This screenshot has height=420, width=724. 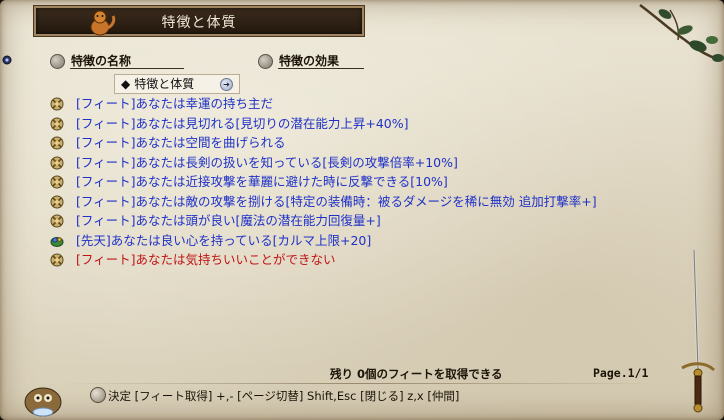 I want to click on trait-text: [フィート]あなたは幸運の持ち主だ, so click(x=175, y=103).